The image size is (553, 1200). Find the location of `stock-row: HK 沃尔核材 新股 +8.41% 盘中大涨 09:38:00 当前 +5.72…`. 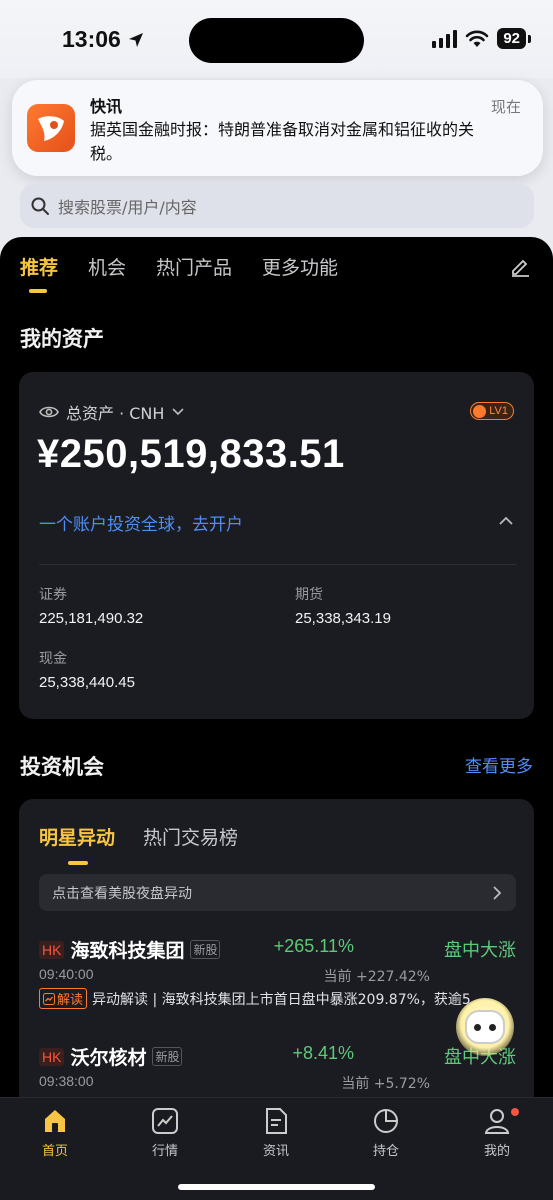

stock-row: HK 沃尔核材 新股 +8.41% 盘中大涨 09:38:00 当前 +5.72… is located at coordinates (277, 1067).